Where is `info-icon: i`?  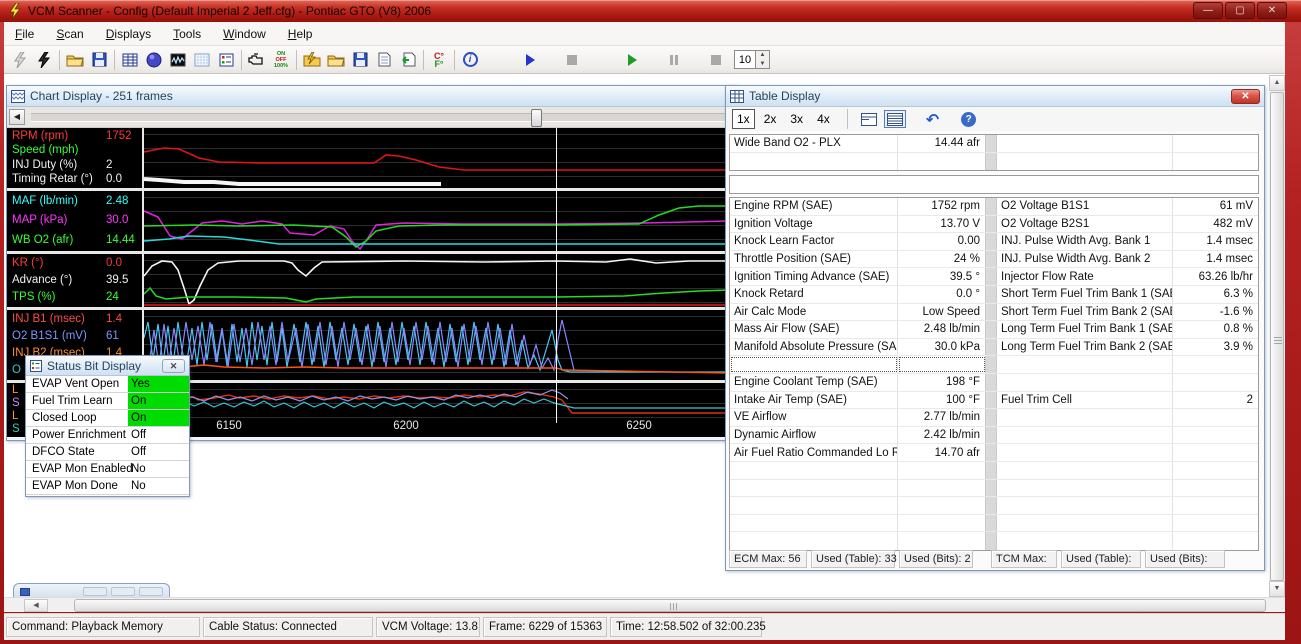
info-icon: i is located at coordinates (470, 60).